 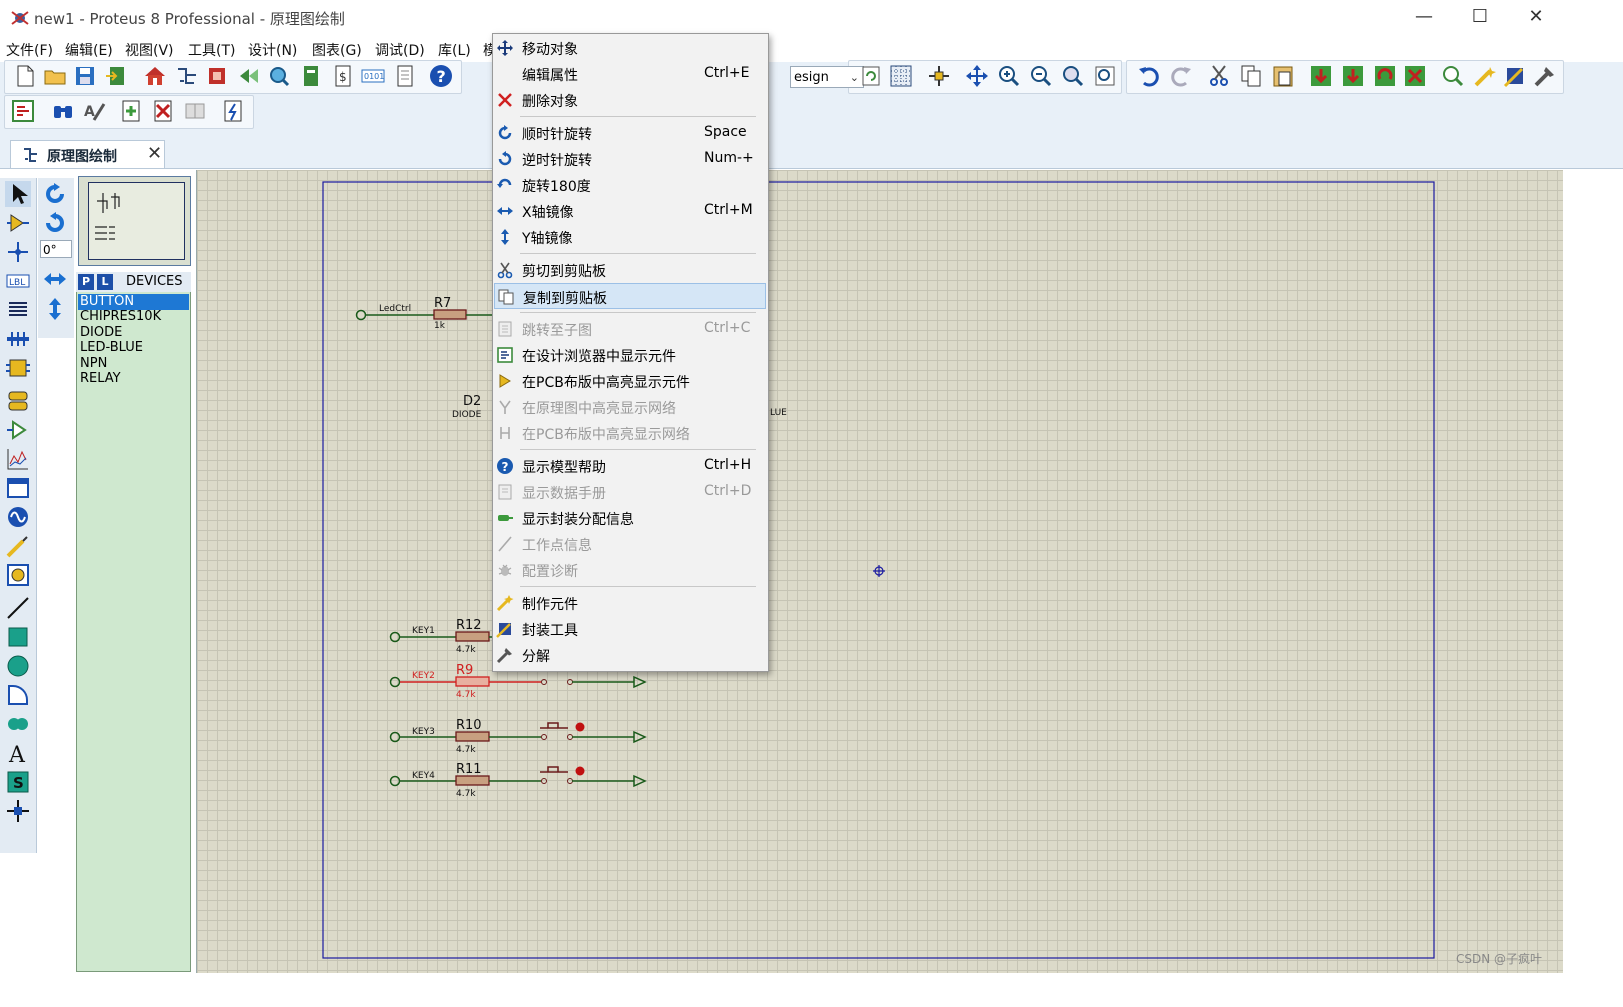 I want to click on wire-label-icon: LBL, so click(x=18, y=281).